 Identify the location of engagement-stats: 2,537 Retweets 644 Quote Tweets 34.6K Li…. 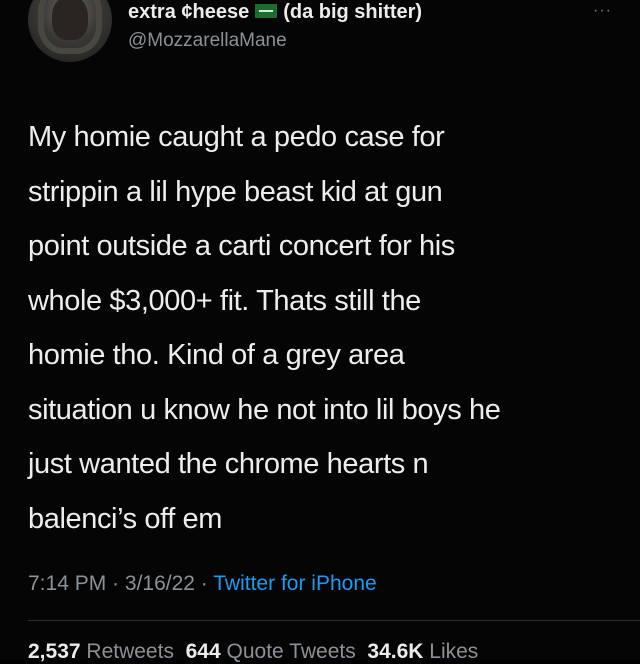
(253, 652).